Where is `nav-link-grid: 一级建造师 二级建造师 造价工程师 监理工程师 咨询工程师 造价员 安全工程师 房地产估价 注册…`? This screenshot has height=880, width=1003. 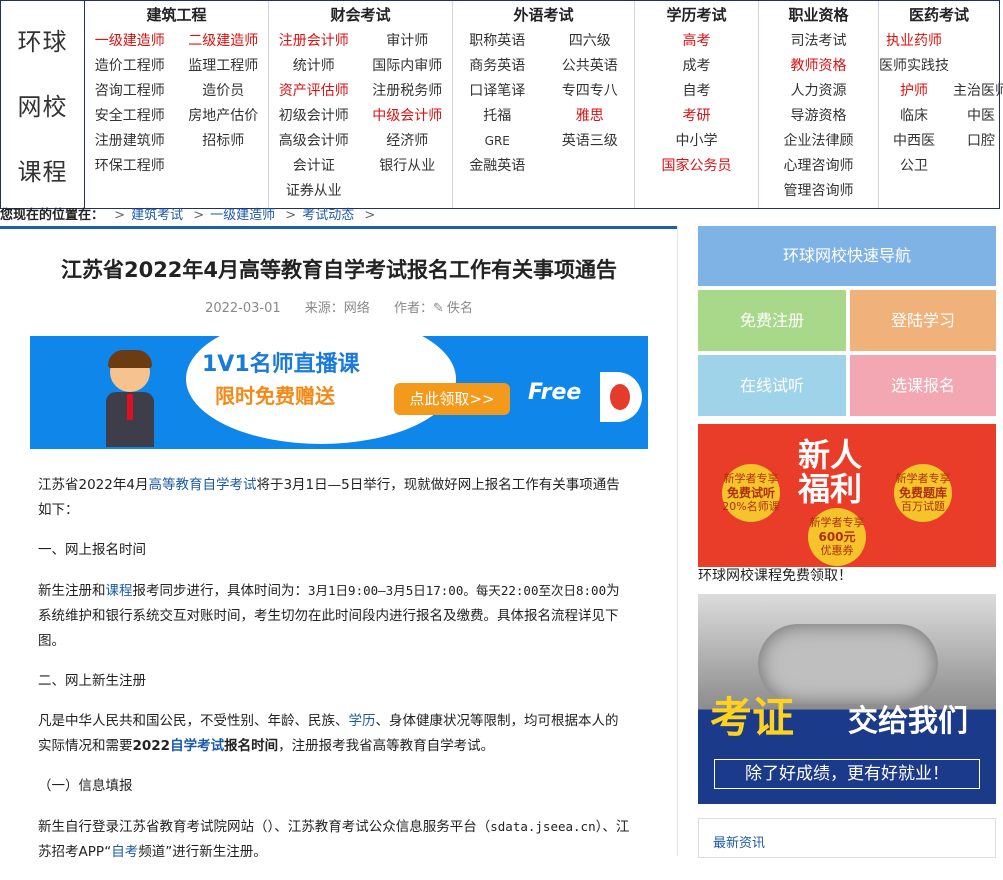
nav-link-grid: 一级建造师 二级建造师 造价工程师 监理工程师 咨询工程师 造价员 安全工程师 房地产估价 注册… is located at coordinates (176, 104).